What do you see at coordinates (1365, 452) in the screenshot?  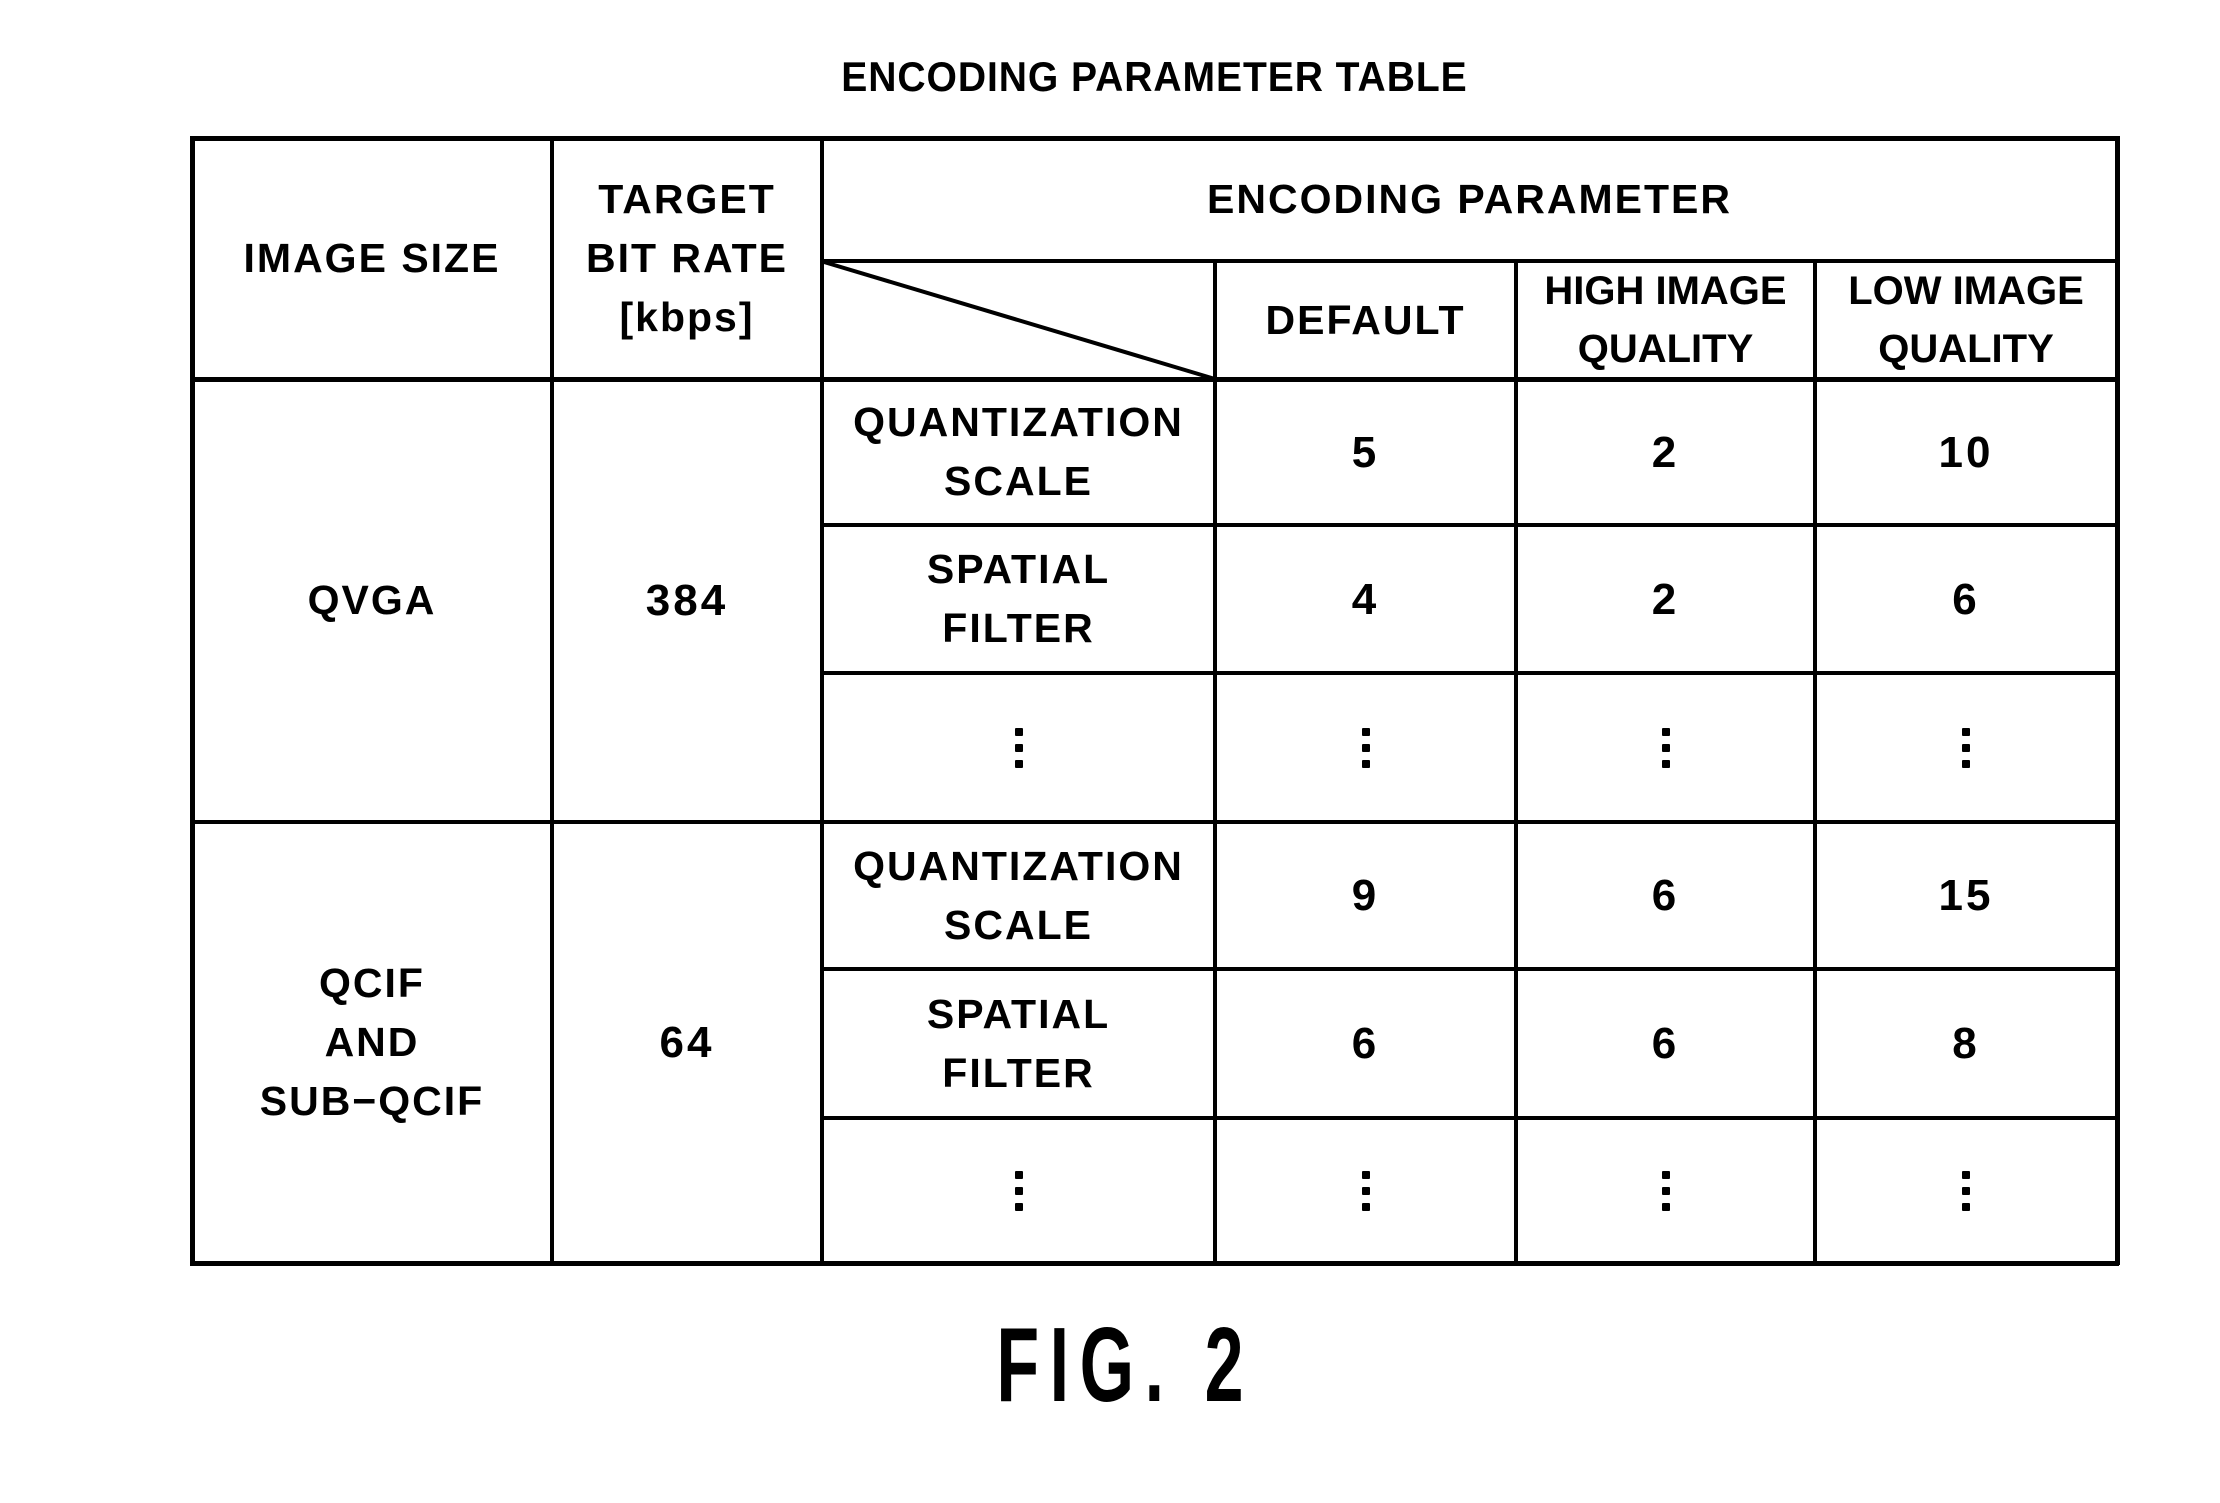 I see `parameter-value-cell: 5` at bounding box center [1365, 452].